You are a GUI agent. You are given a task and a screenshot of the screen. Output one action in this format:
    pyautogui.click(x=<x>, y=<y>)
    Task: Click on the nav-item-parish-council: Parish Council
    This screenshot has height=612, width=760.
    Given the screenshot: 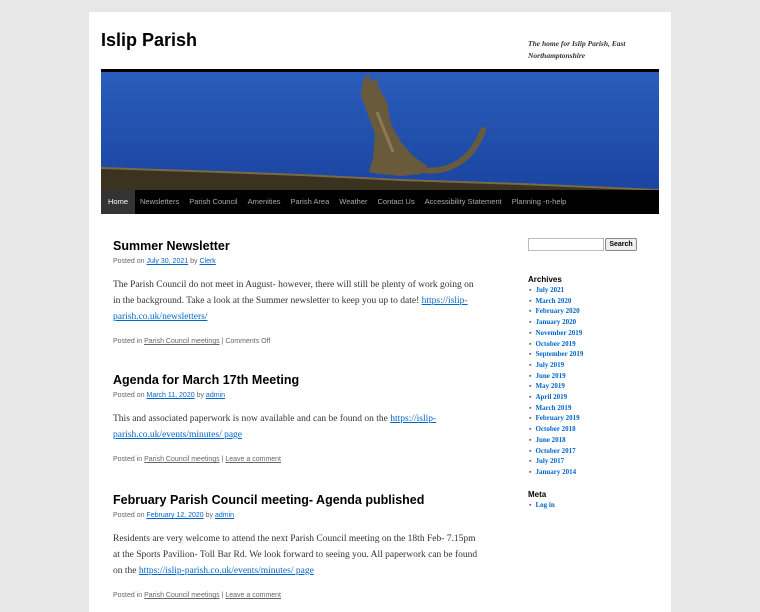 What is the action you would take?
    pyautogui.click(x=213, y=202)
    